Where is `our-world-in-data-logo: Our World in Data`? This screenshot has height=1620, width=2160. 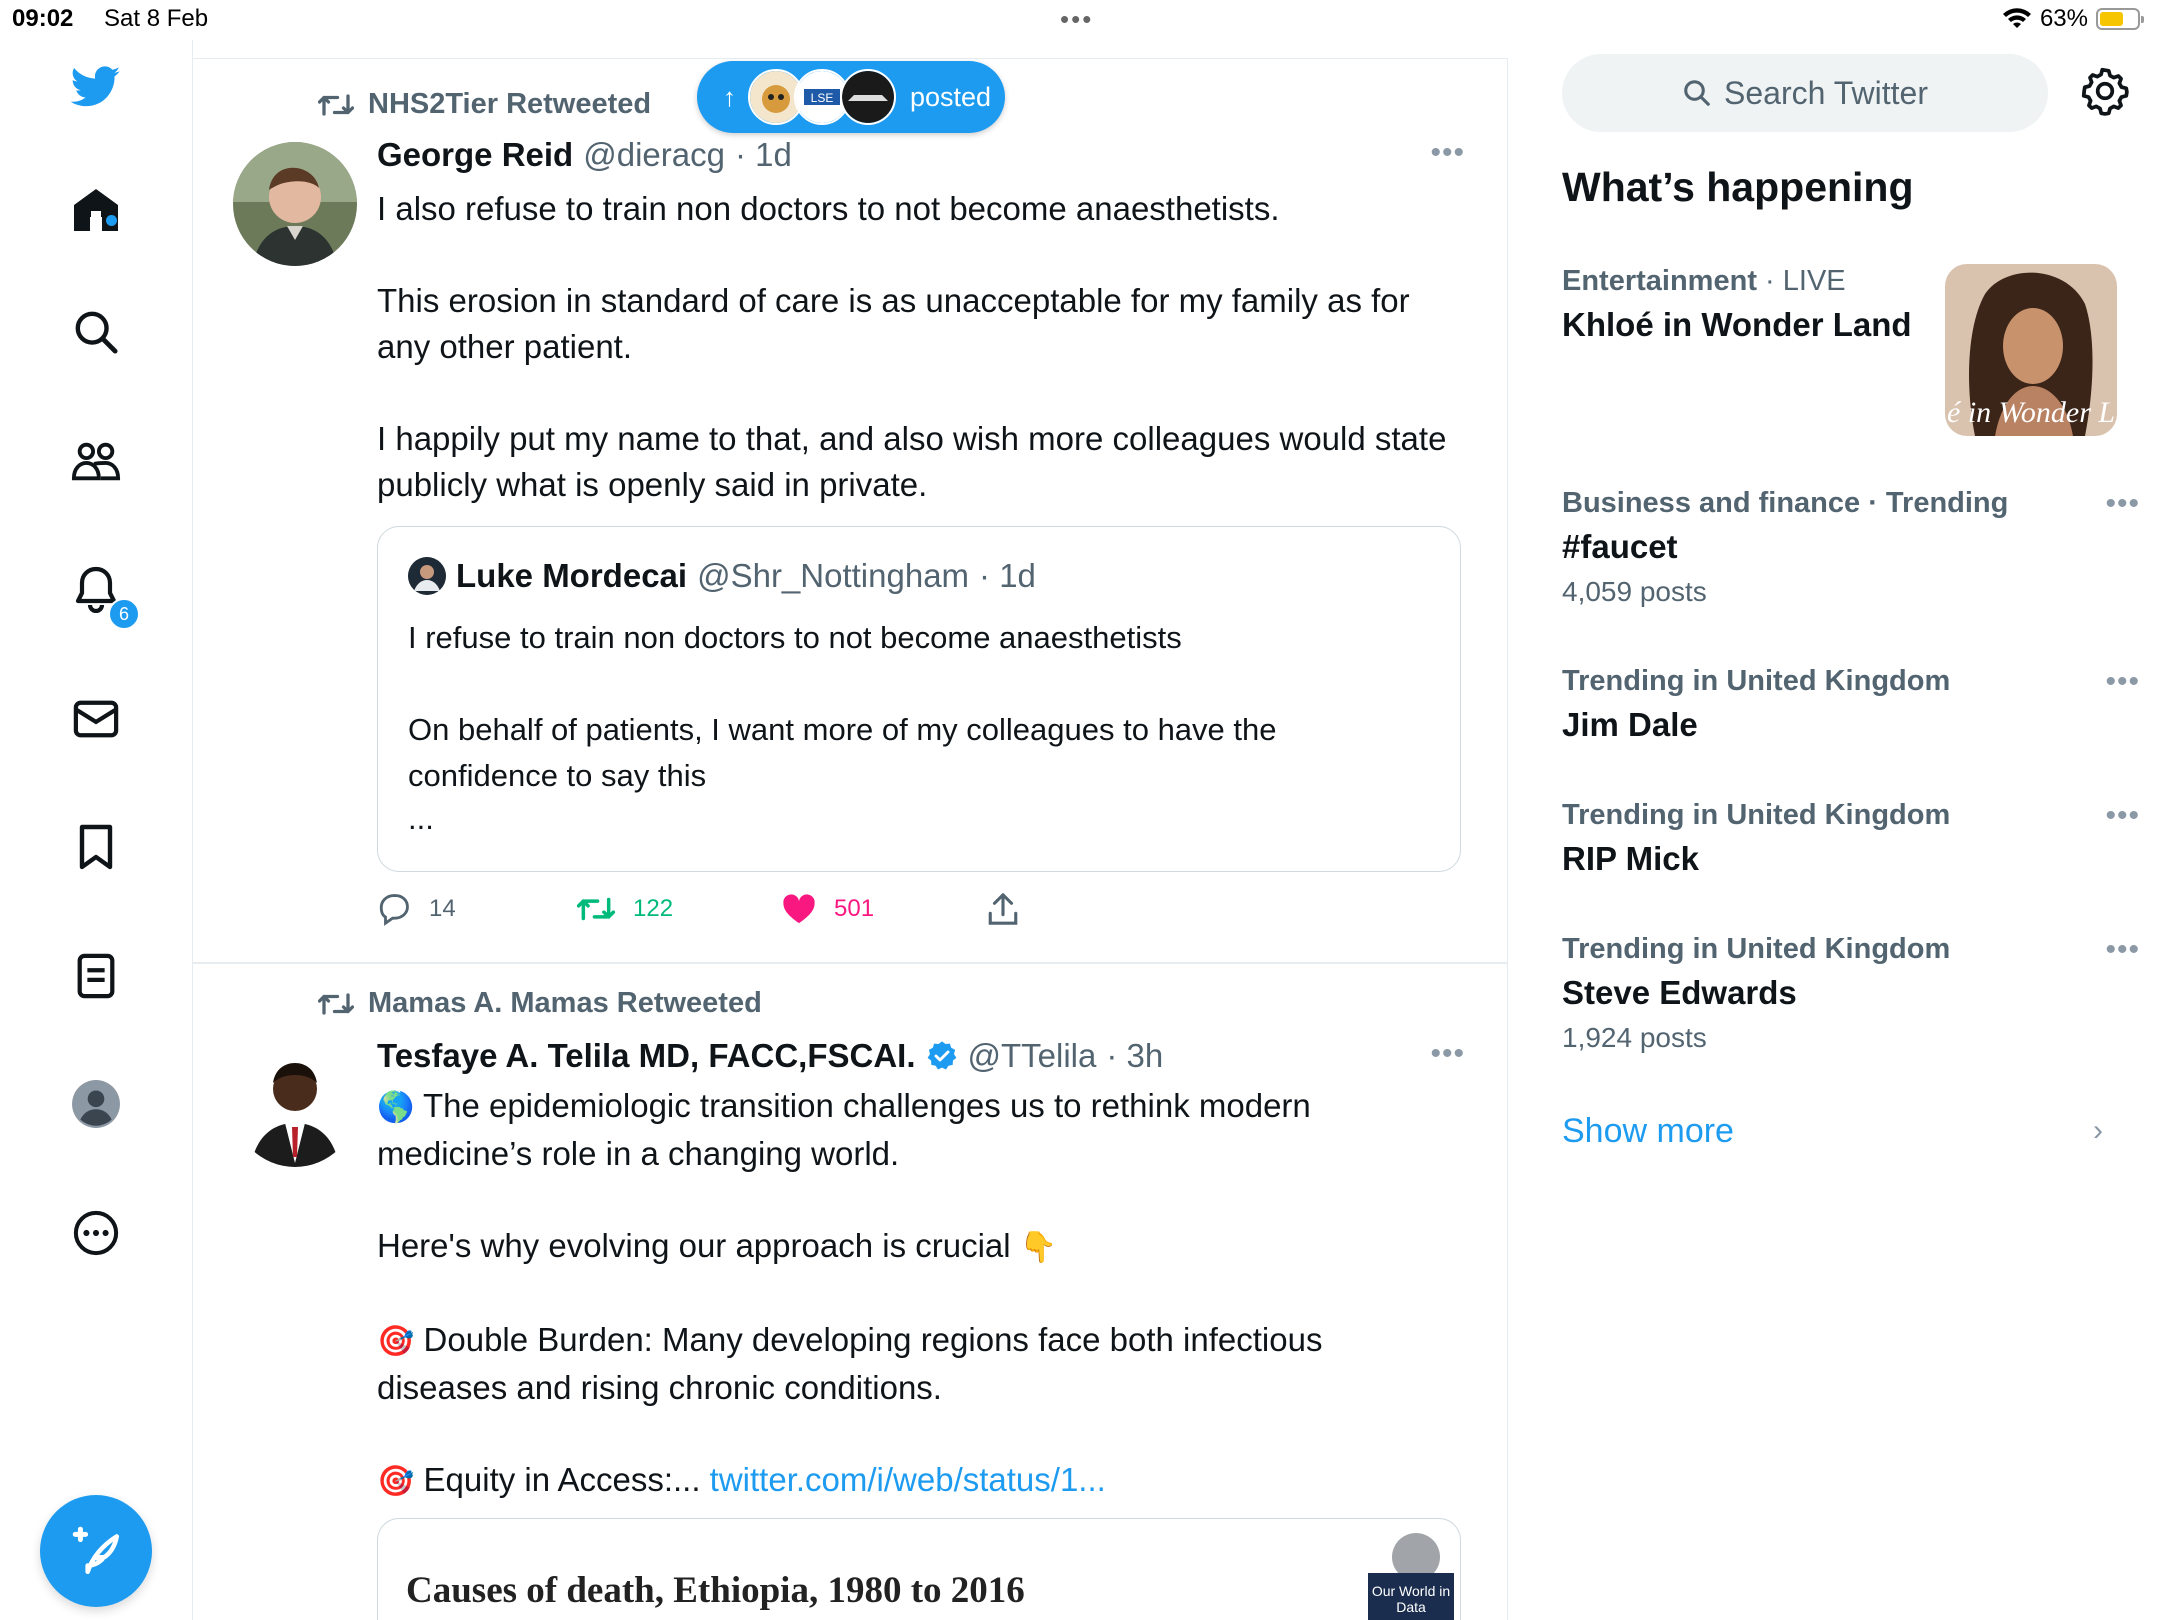
our-world-in-data-logo: Our World in Data is located at coordinates (1411, 1596).